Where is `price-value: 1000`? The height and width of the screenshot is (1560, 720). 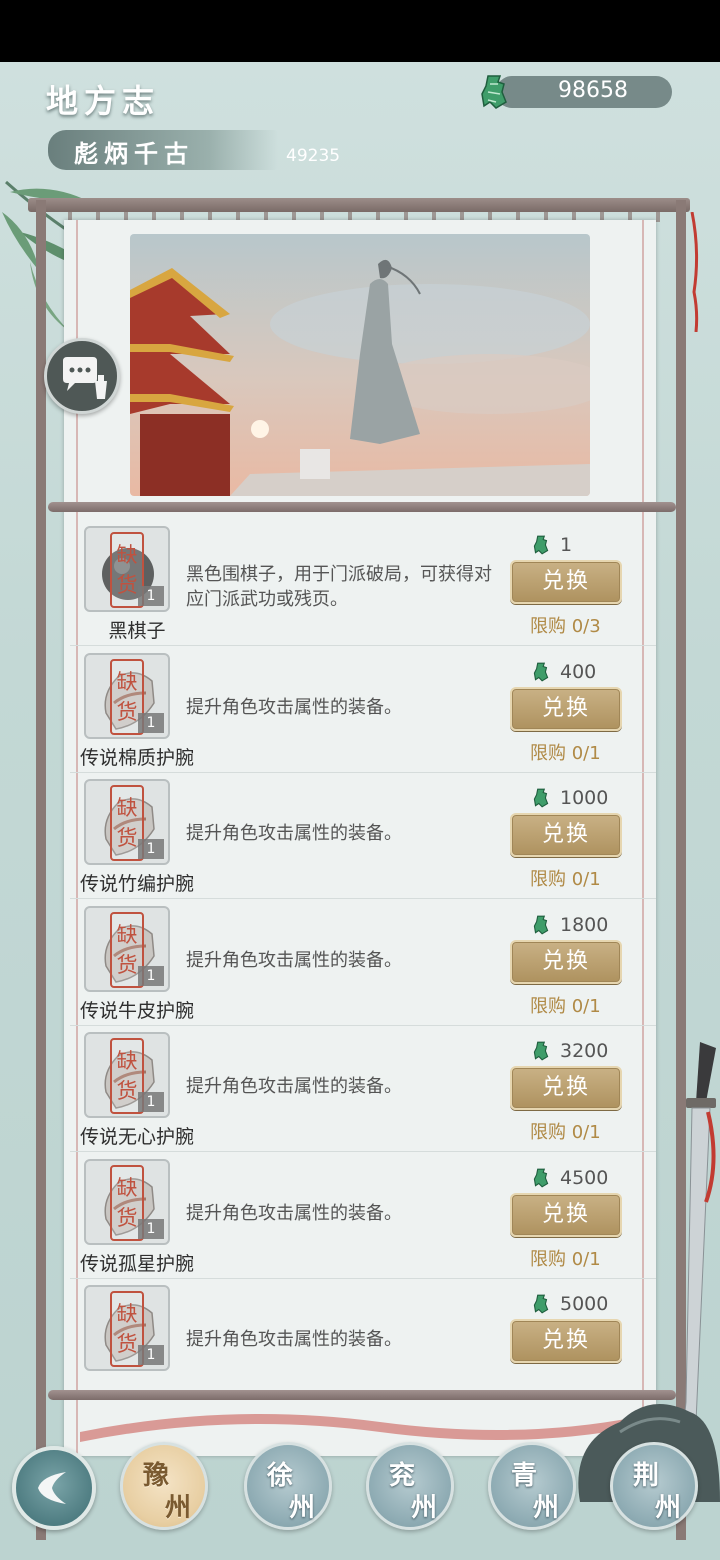 price-value: 1000 is located at coordinates (584, 798).